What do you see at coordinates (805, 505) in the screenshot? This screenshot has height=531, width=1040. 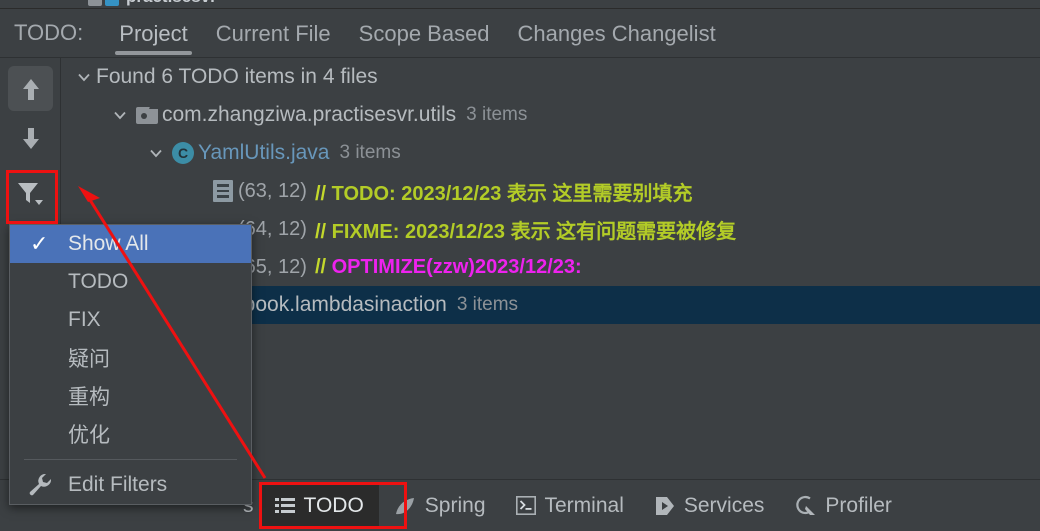 I see `profiler-icon` at bounding box center [805, 505].